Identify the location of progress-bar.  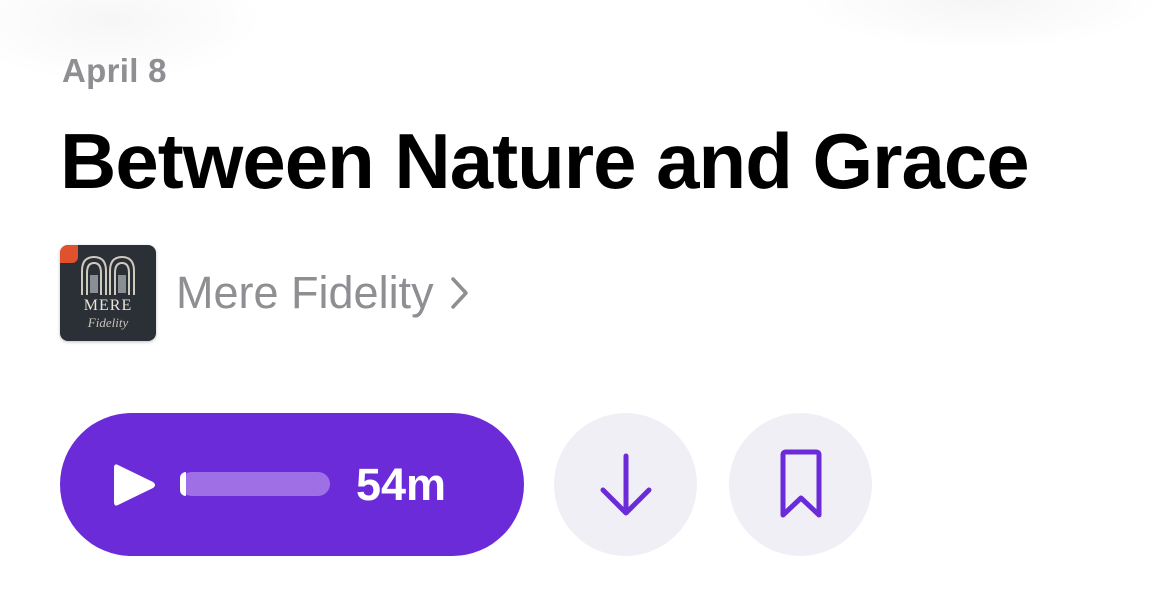
(255, 484).